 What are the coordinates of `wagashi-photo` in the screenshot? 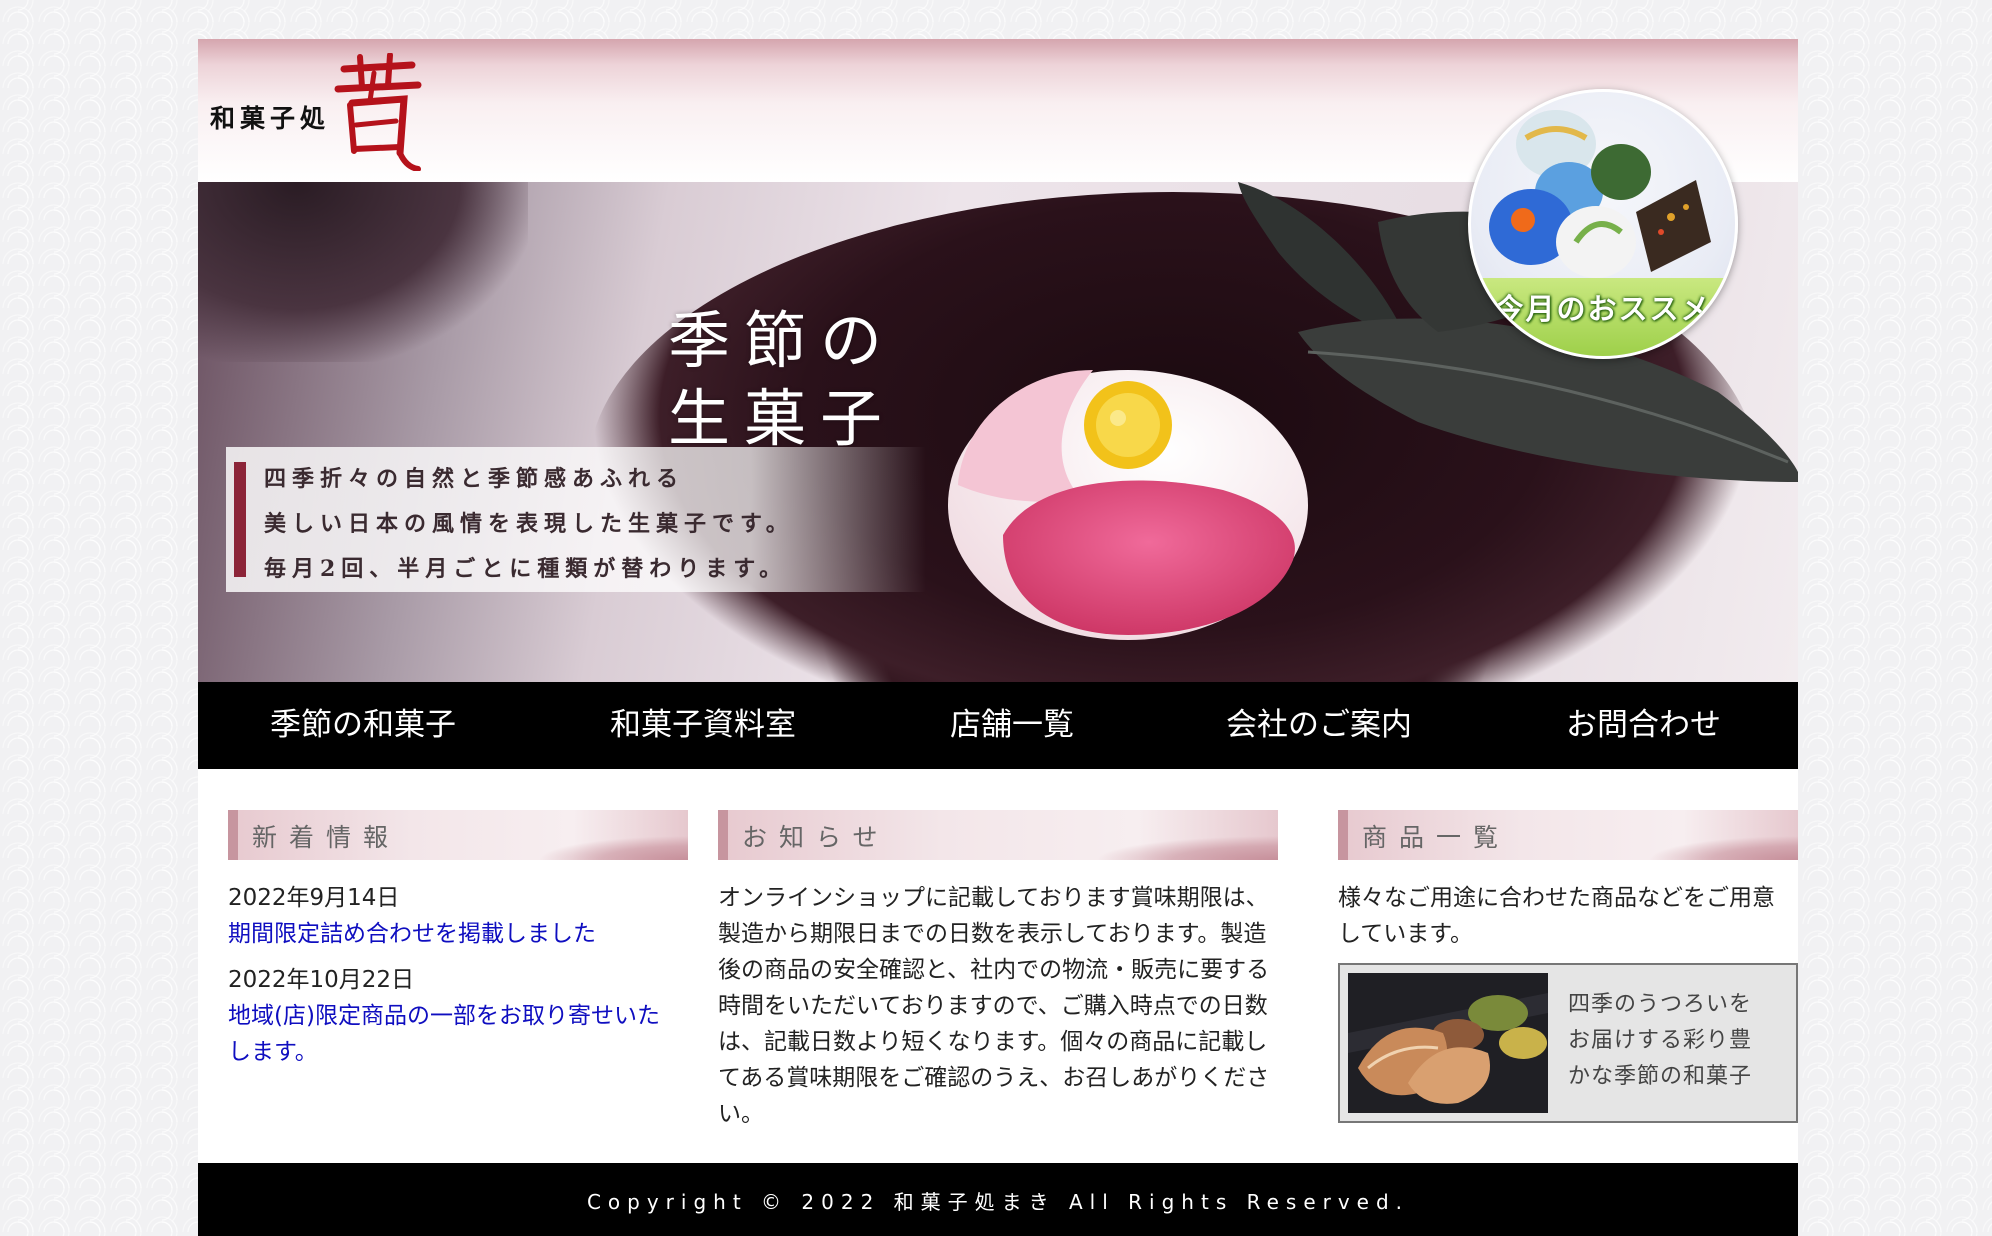 It's located at (1448, 1043).